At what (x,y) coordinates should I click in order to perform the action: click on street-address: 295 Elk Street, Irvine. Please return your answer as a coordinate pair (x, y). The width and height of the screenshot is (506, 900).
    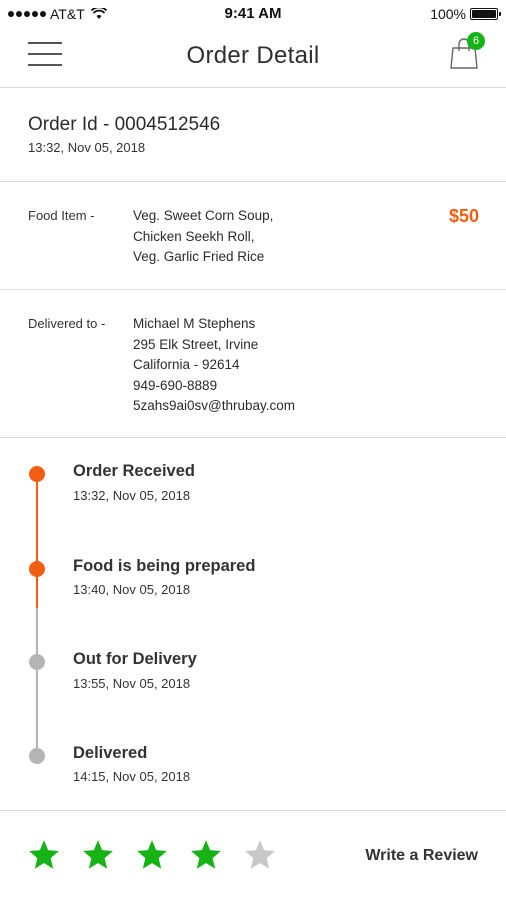
    Looking at the image, I should click on (196, 344).